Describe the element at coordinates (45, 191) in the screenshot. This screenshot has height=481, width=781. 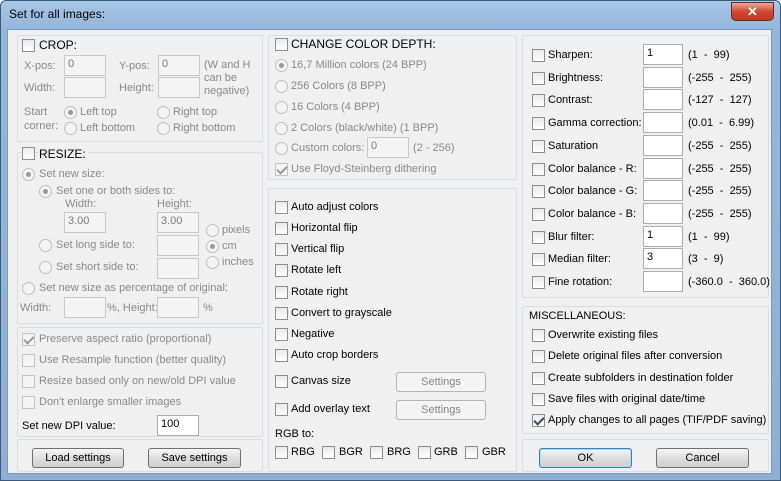
I see `set-one-or-both-radio` at that location.